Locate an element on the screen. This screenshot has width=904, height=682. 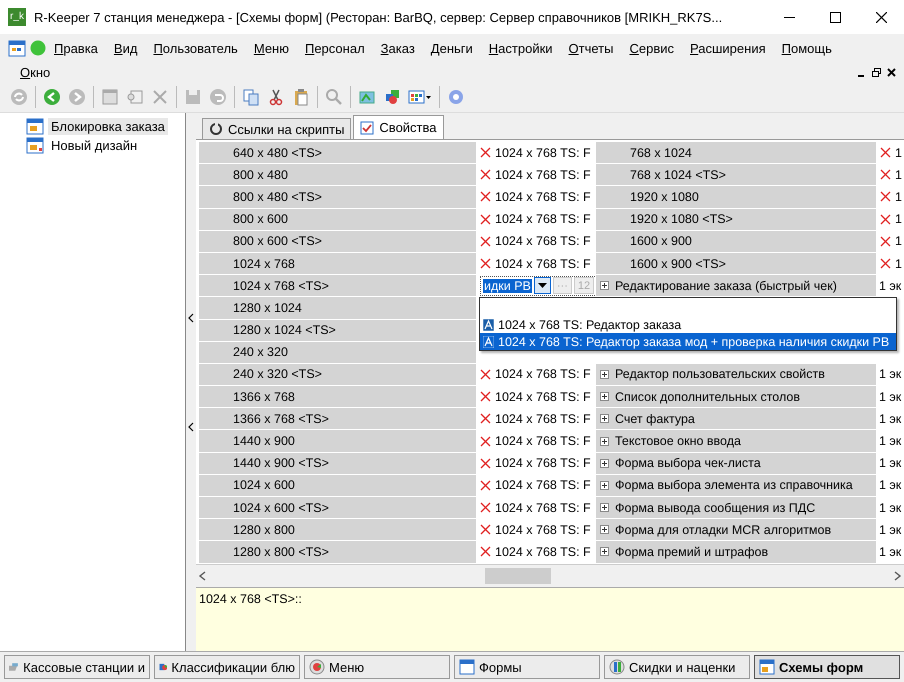
table-cell: 640 x 480 <TS> is located at coordinates (337, 153).